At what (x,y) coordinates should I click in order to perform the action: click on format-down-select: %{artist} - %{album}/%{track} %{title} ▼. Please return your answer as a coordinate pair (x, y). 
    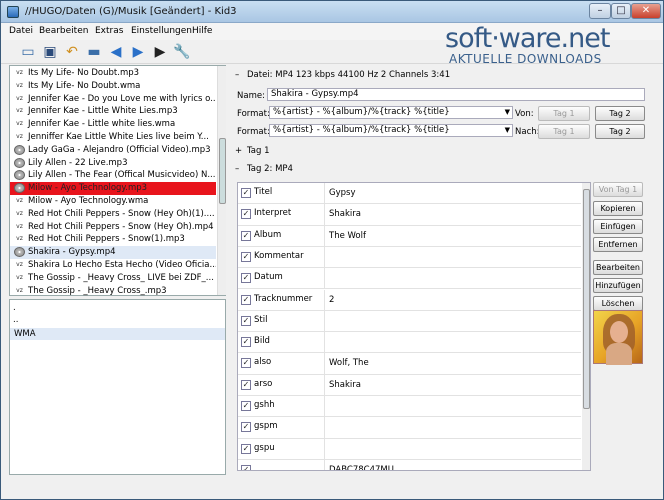
    Looking at the image, I should click on (391, 130).